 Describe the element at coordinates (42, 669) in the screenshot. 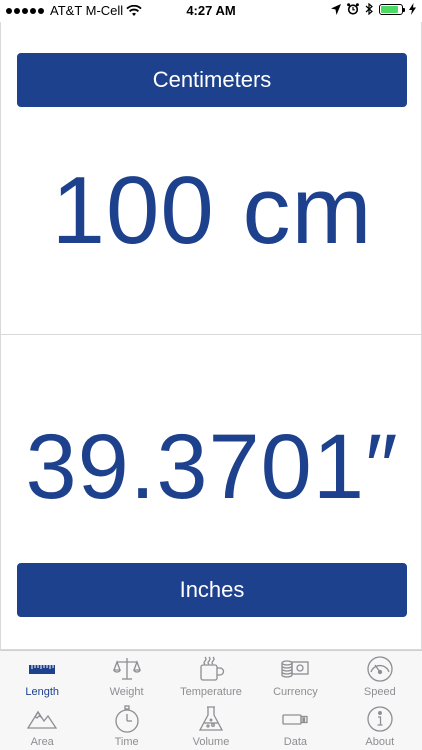

I see `ruler-icon` at that location.